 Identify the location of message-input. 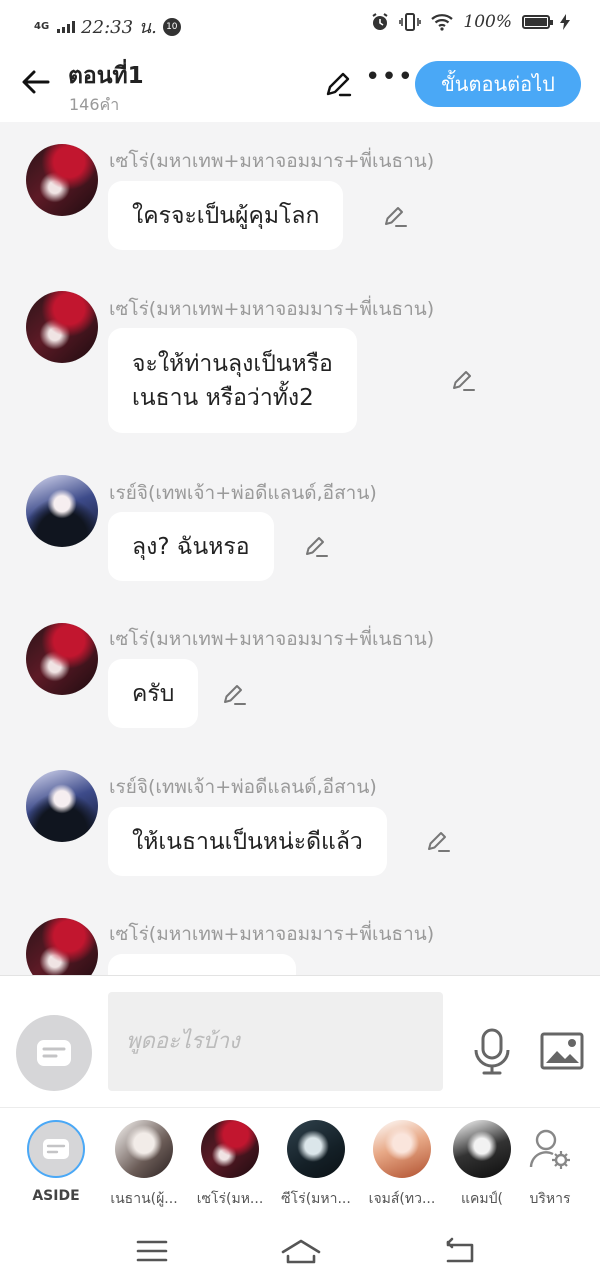
(275, 1041).